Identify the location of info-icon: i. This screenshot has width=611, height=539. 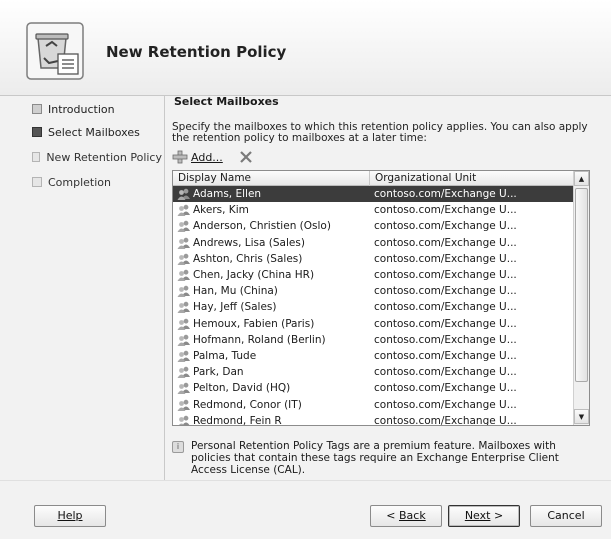
(178, 447).